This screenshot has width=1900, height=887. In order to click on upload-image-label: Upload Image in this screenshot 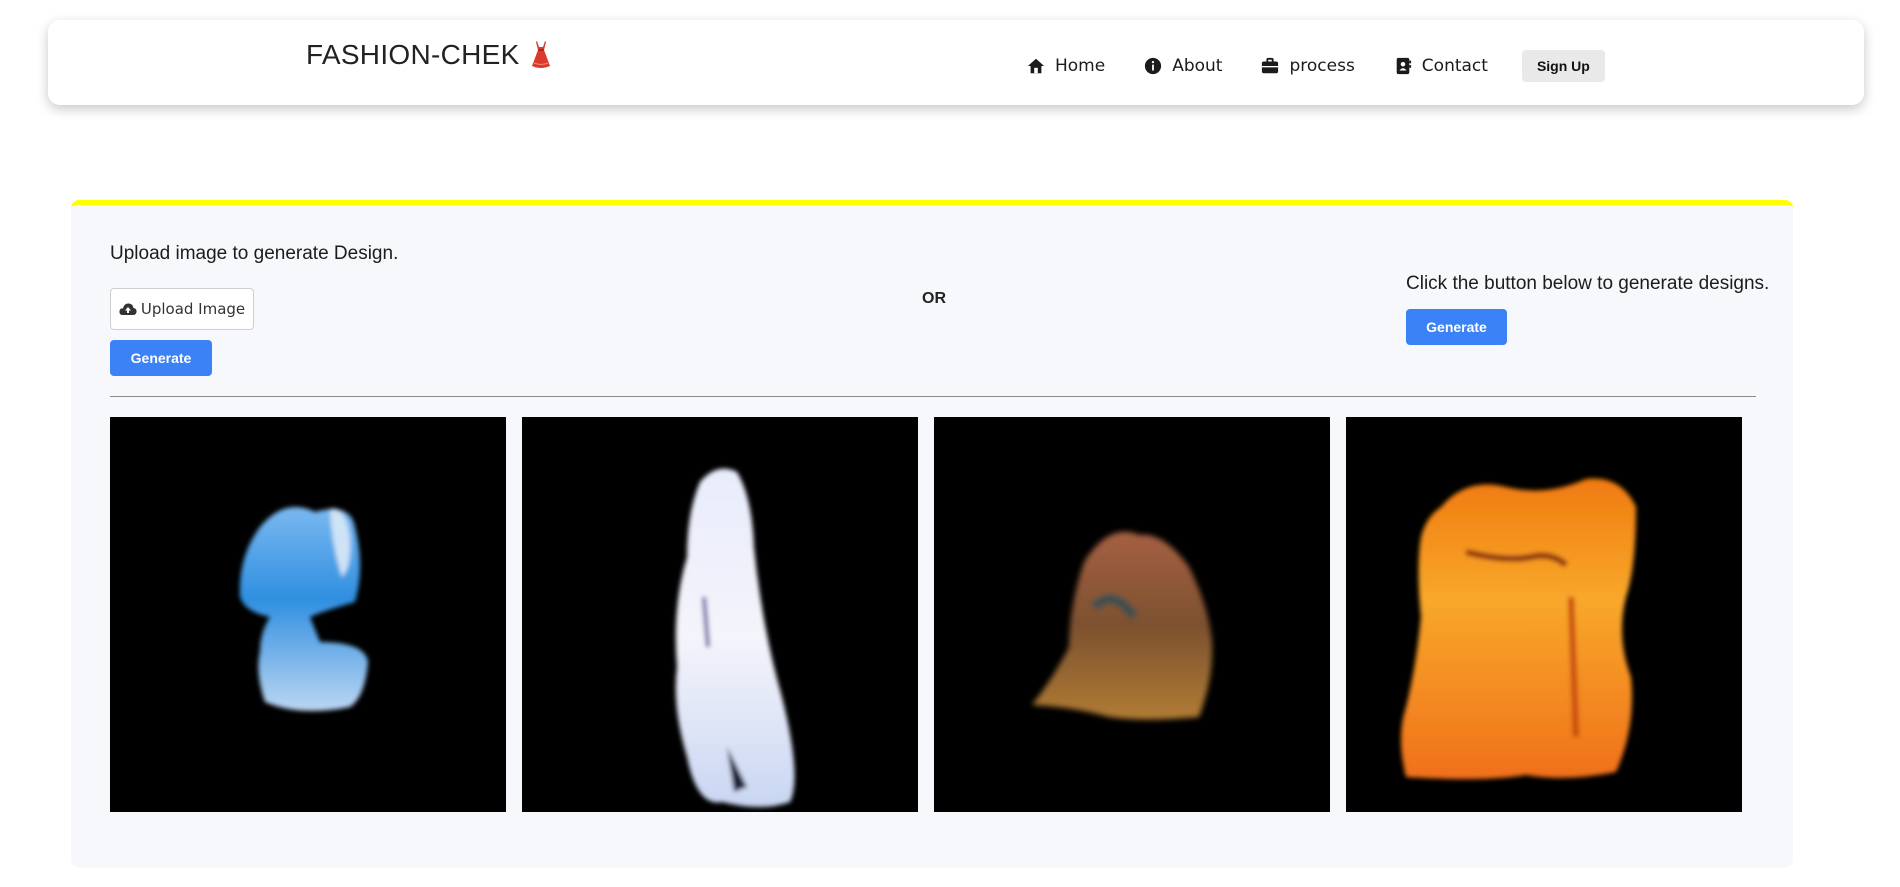, I will do `click(193, 309)`.